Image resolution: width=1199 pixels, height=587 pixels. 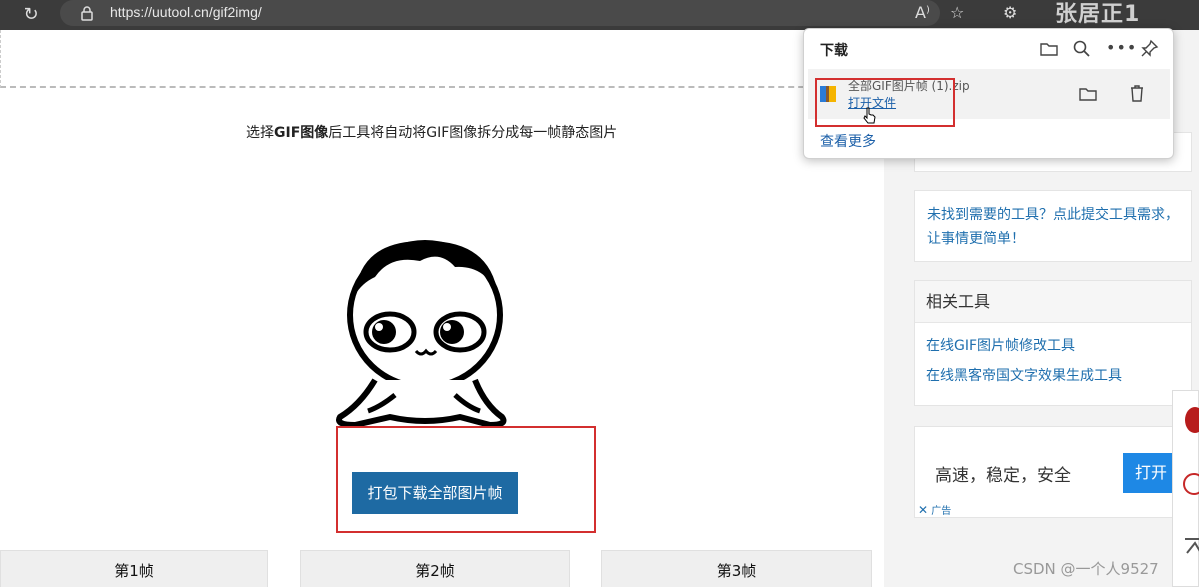 What do you see at coordinates (1098, 14) in the screenshot?
I see `video-watermark: 张居正1` at bounding box center [1098, 14].